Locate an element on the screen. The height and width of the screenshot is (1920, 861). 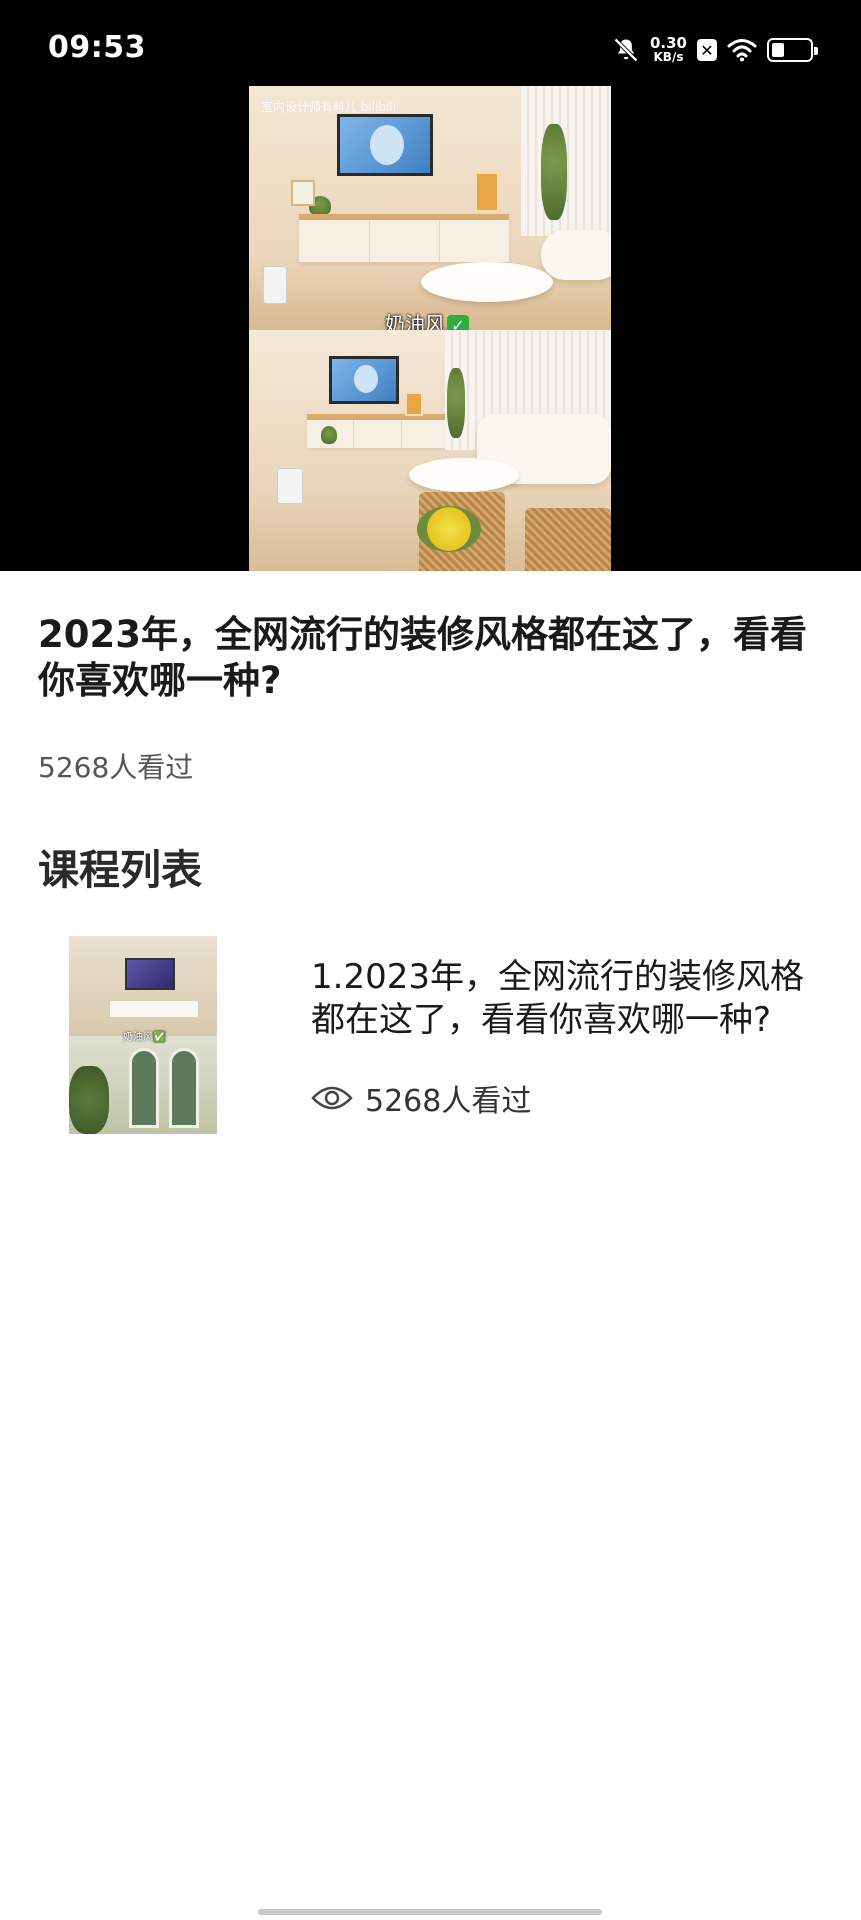
status-icons: 0.30 KB/s ✕ is located at coordinates (710, 50).